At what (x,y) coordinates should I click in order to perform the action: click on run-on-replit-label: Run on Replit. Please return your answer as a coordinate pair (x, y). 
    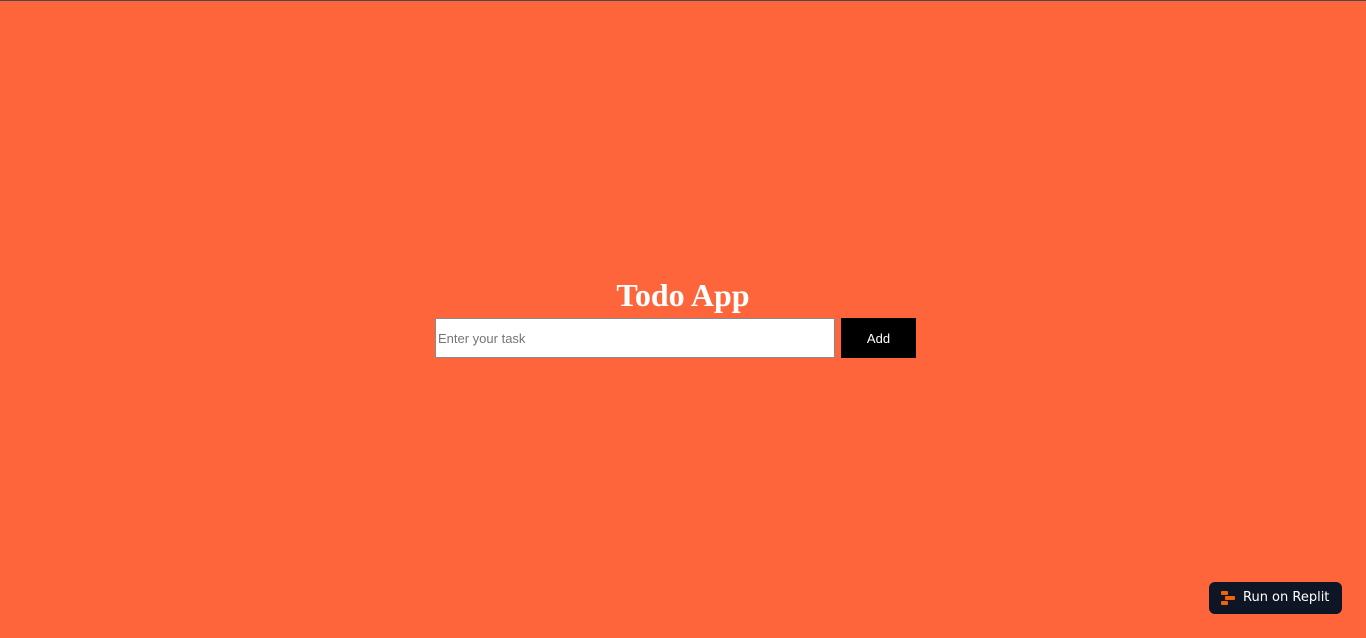
    Looking at the image, I should click on (1286, 597).